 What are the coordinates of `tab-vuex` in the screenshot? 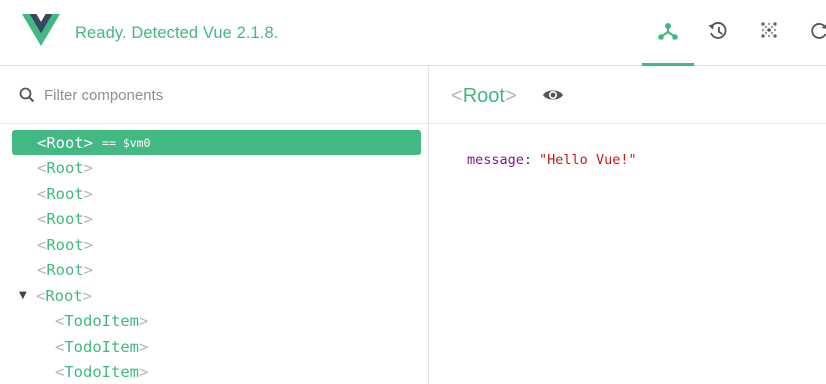 It's located at (718, 38).